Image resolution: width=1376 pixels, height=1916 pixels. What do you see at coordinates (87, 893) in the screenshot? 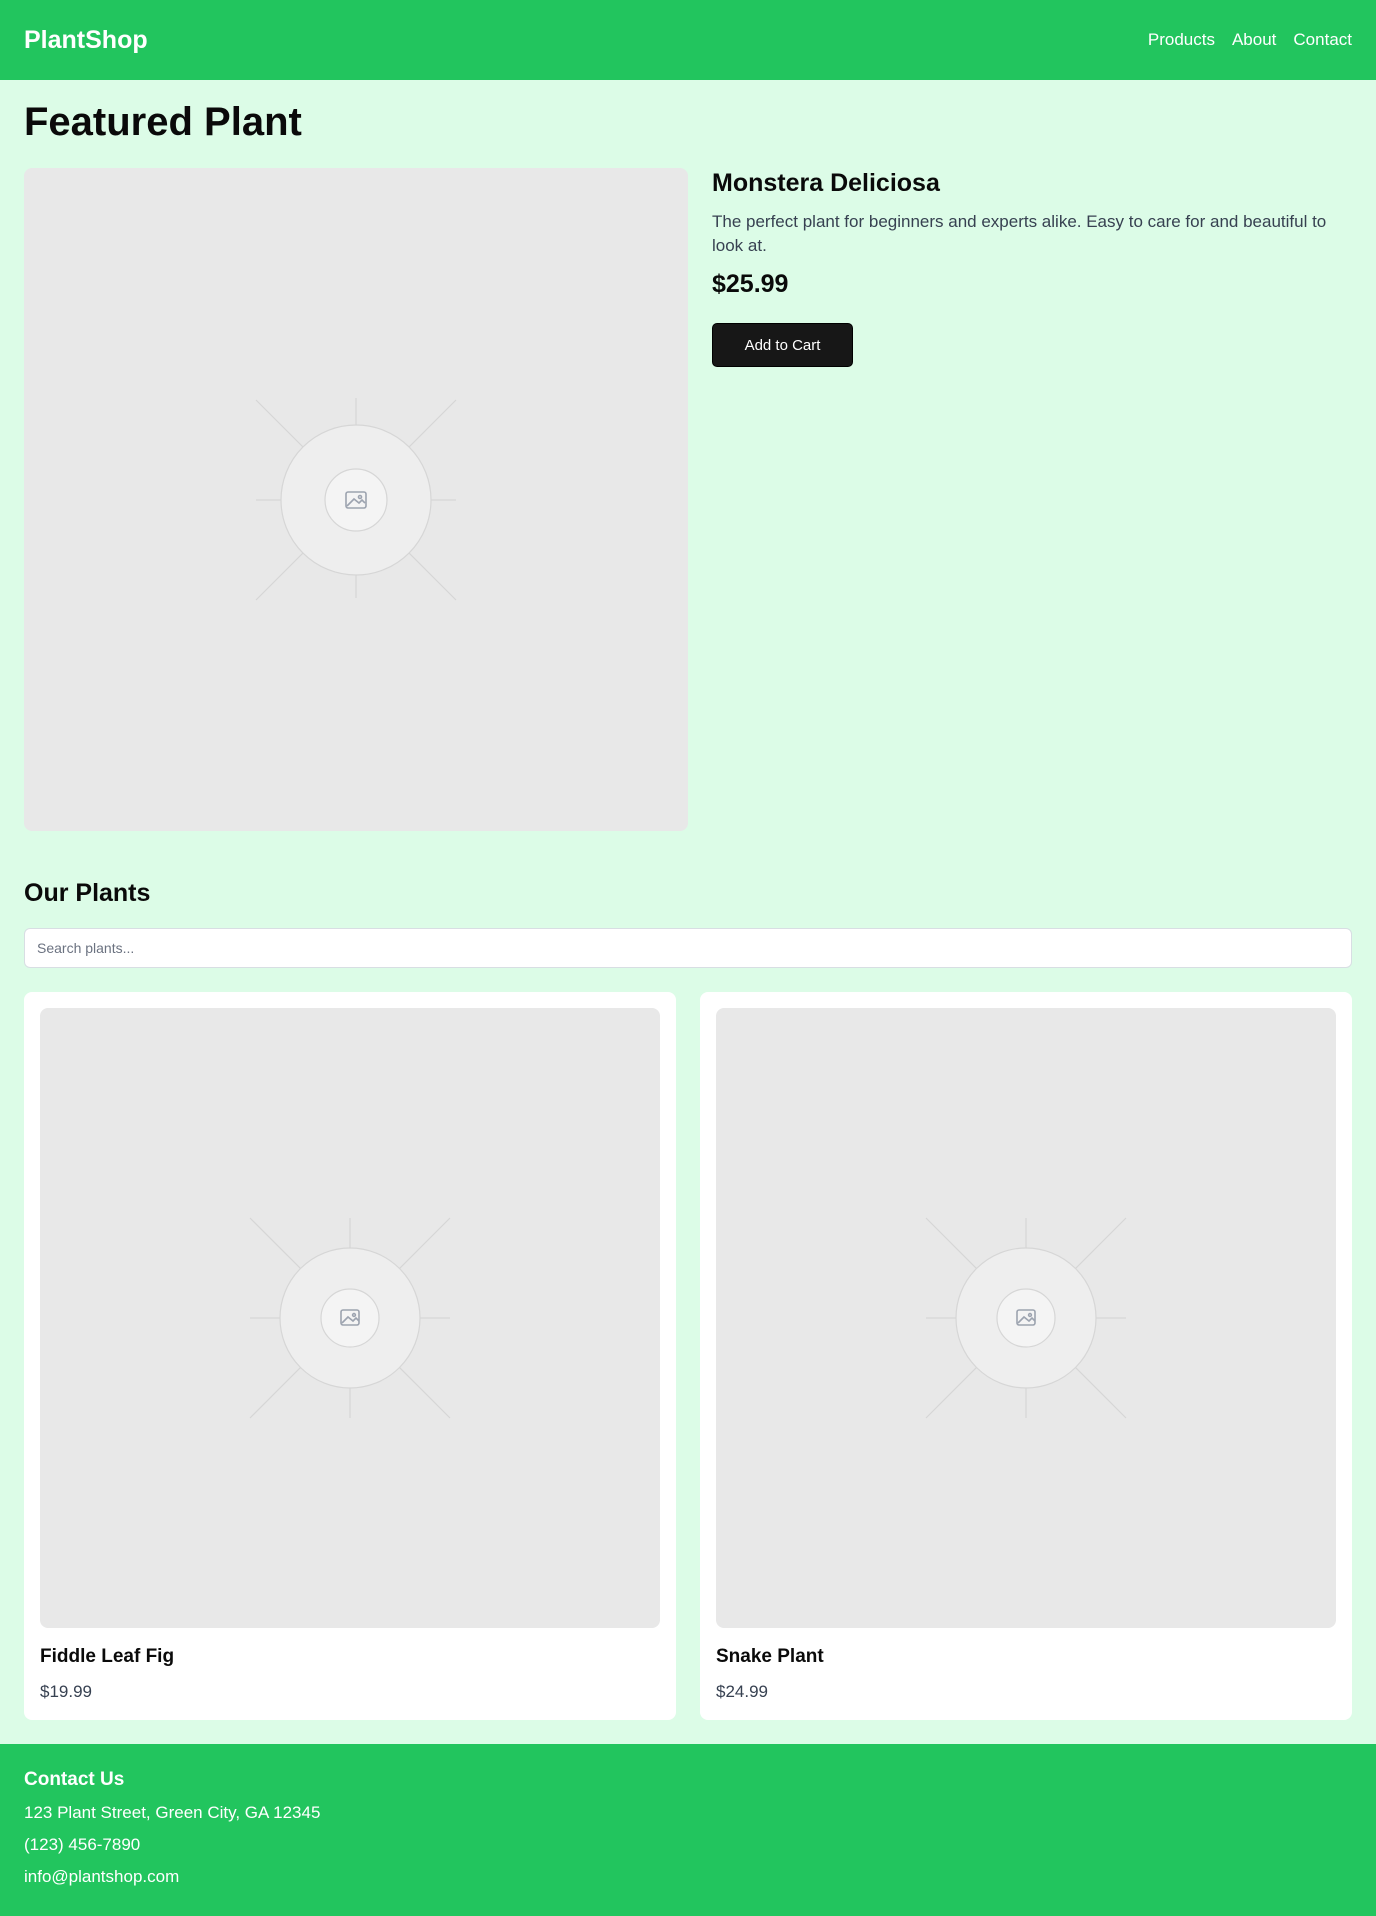
I see `our-plants-heading: Our Plants` at bounding box center [87, 893].